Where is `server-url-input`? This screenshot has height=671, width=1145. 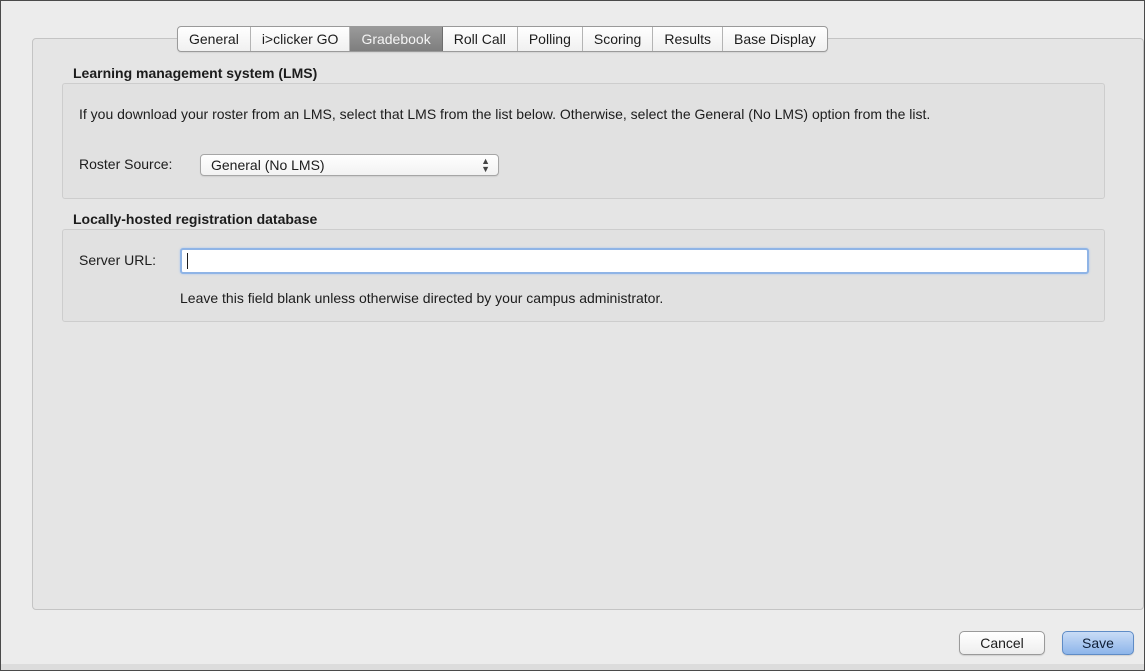 server-url-input is located at coordinates (634, 261).